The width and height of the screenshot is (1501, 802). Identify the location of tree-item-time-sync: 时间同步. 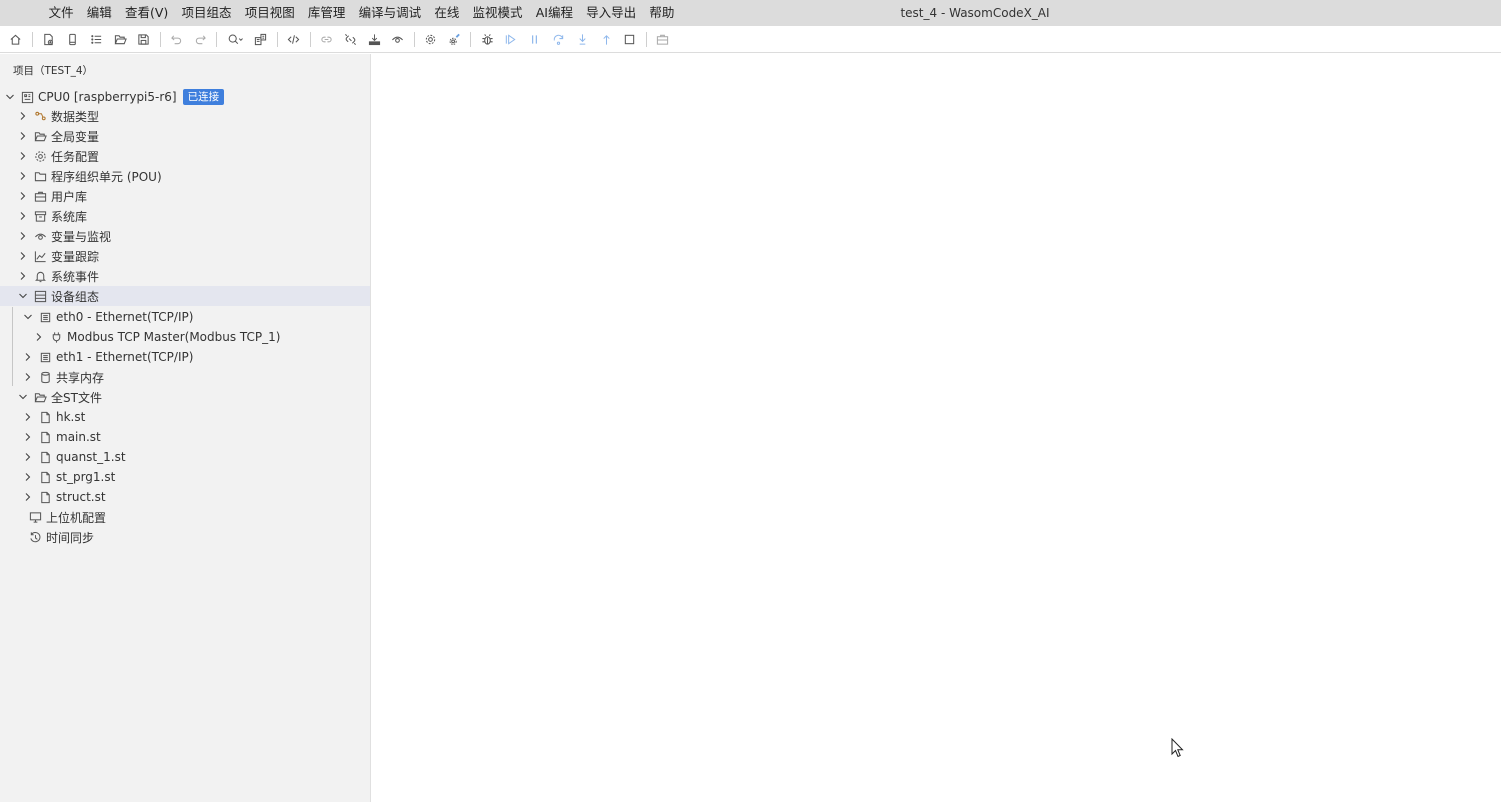
(185, 537).